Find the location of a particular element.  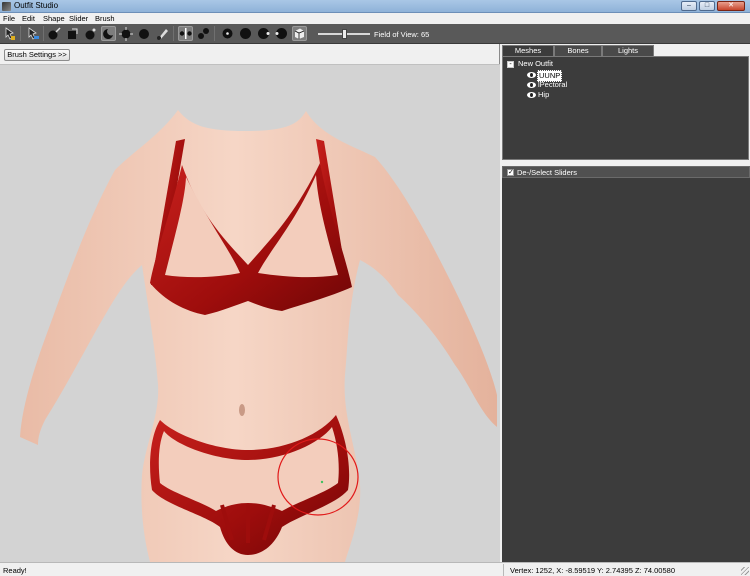

tab-bones: Bones is located at coordinates (578, 50).